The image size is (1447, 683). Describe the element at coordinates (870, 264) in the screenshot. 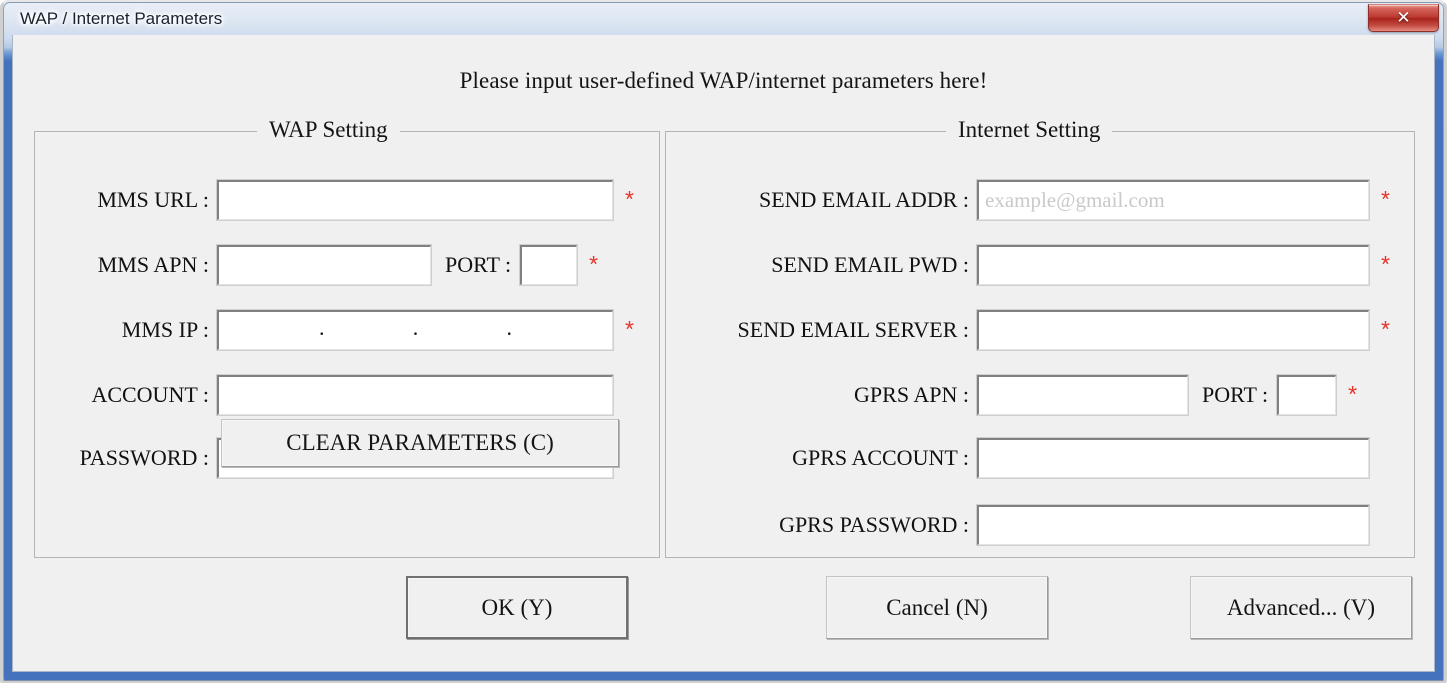

I see `send-email-pwd-label: SEND EMAIL PWD :` at that location.